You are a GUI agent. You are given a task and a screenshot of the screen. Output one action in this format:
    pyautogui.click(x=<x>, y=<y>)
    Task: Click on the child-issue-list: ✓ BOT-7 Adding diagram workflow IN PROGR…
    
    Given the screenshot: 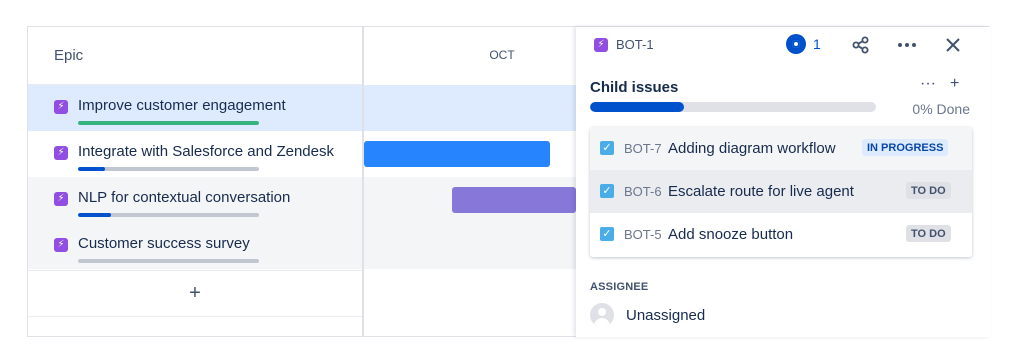 What is the action you would take?
    pyautogui.click(x=781, y=192)
    